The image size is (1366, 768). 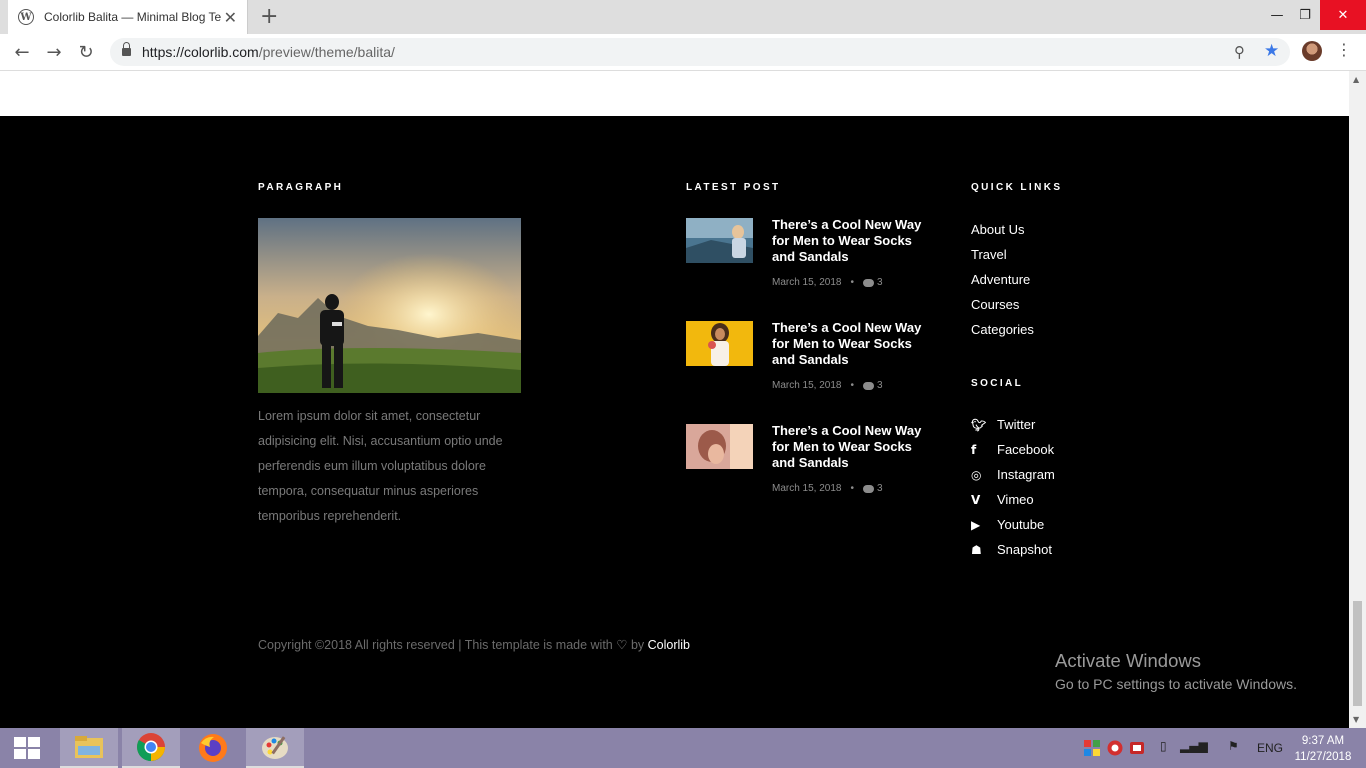 I want to click on restore-button: ❐, so click(x=1305, y=15).